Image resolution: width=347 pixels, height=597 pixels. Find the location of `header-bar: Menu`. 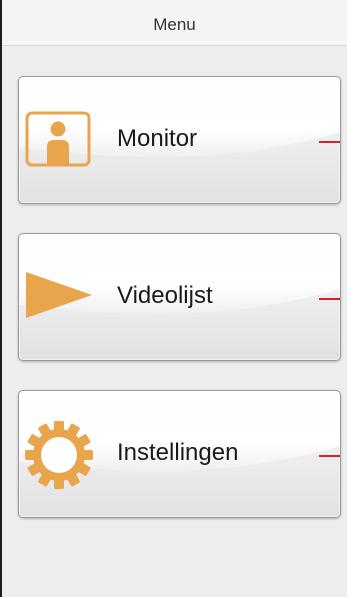

header-bar: Menu is located at coordinates (174, 23).